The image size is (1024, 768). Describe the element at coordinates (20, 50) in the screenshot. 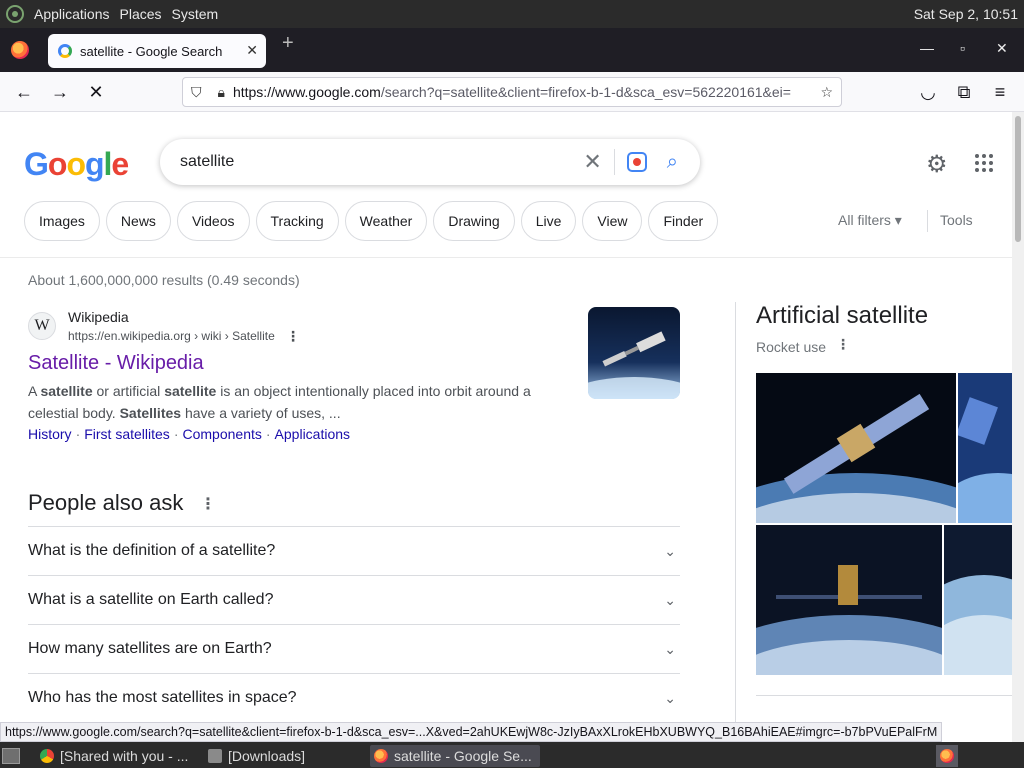

I see `firefox-view-icon` at that location.